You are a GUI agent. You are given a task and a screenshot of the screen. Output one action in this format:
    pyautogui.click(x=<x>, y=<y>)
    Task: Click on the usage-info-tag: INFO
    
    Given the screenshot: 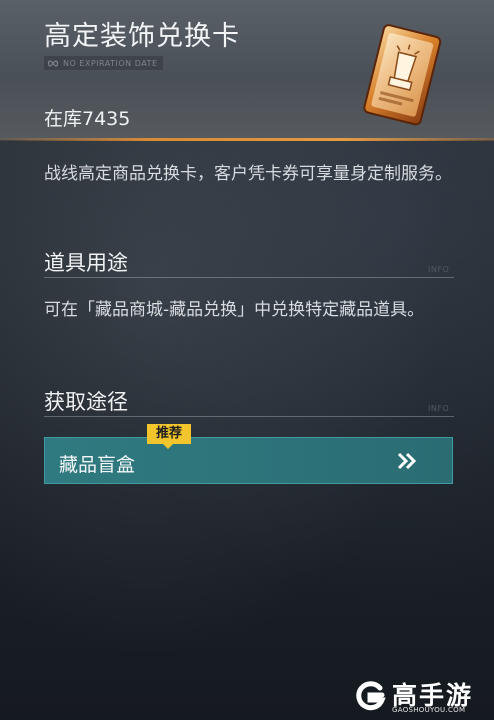 What is the action you would take?
    pyautogui.click(x=439, y=269)
    